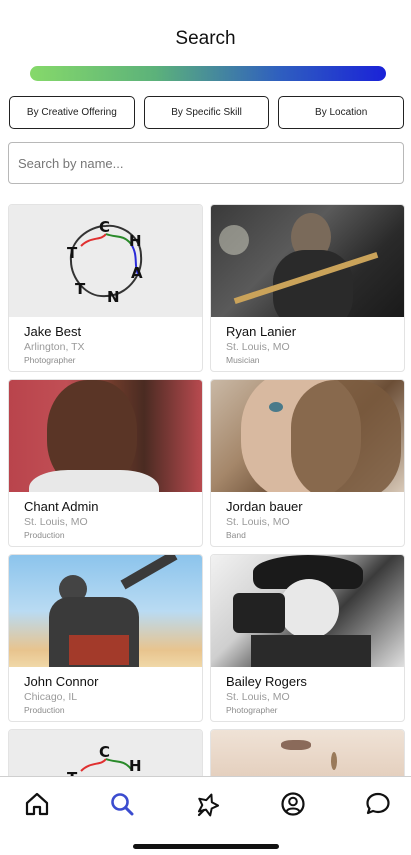 The width and height of the screenshot is (411, 855). I want to click on card-name: Ryan Lanier, so click(261, 331).